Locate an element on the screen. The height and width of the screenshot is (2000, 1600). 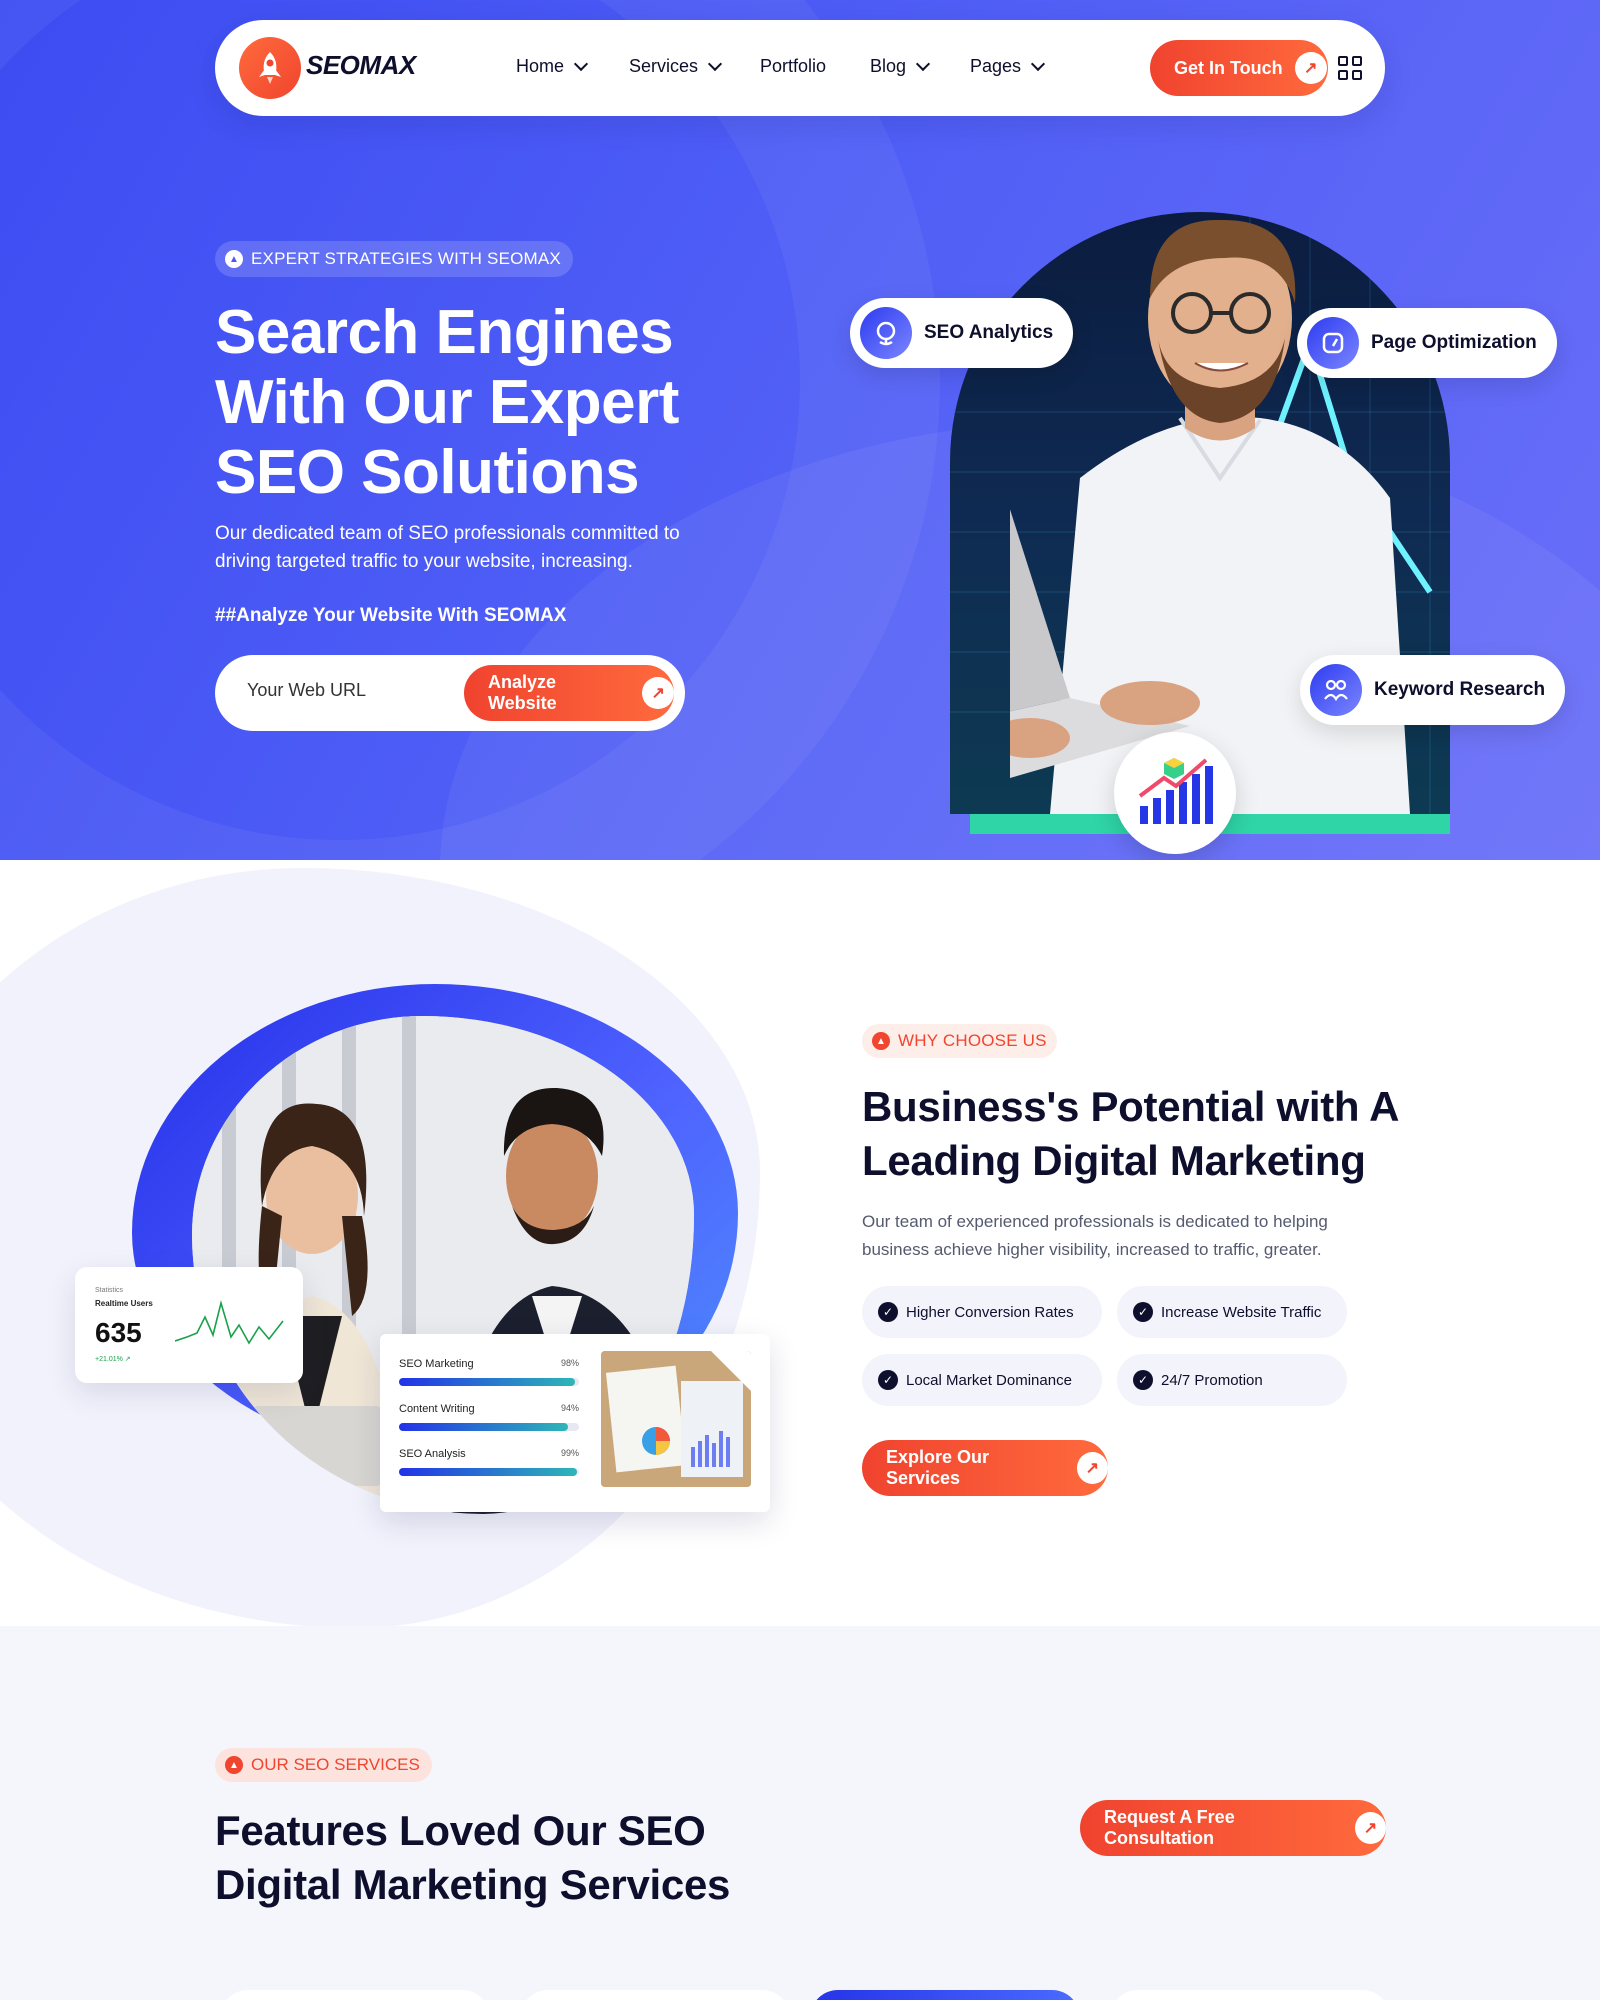
seo-analytics-pill: SEO Analytics is located at coordinates (962, 333).